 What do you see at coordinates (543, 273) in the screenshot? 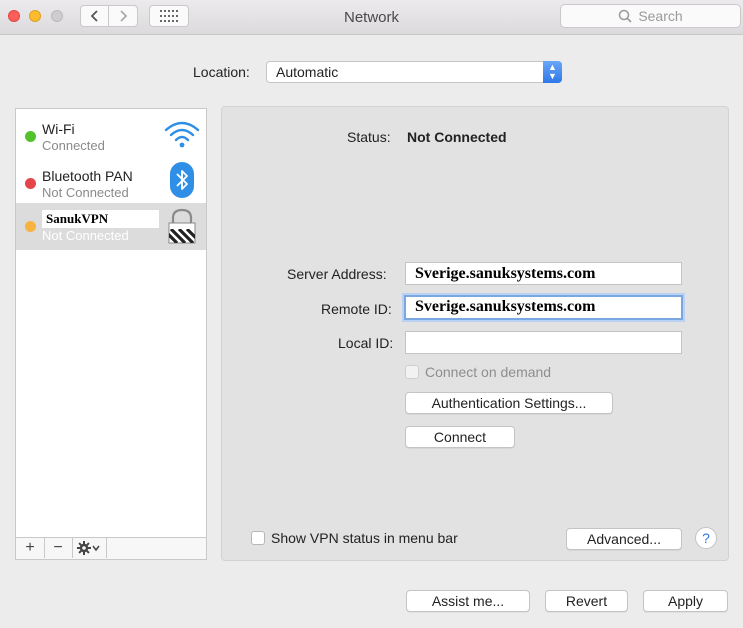
I see `server-address-field: Sverige.sanuksystems.com` at bounding box center [543, 273].